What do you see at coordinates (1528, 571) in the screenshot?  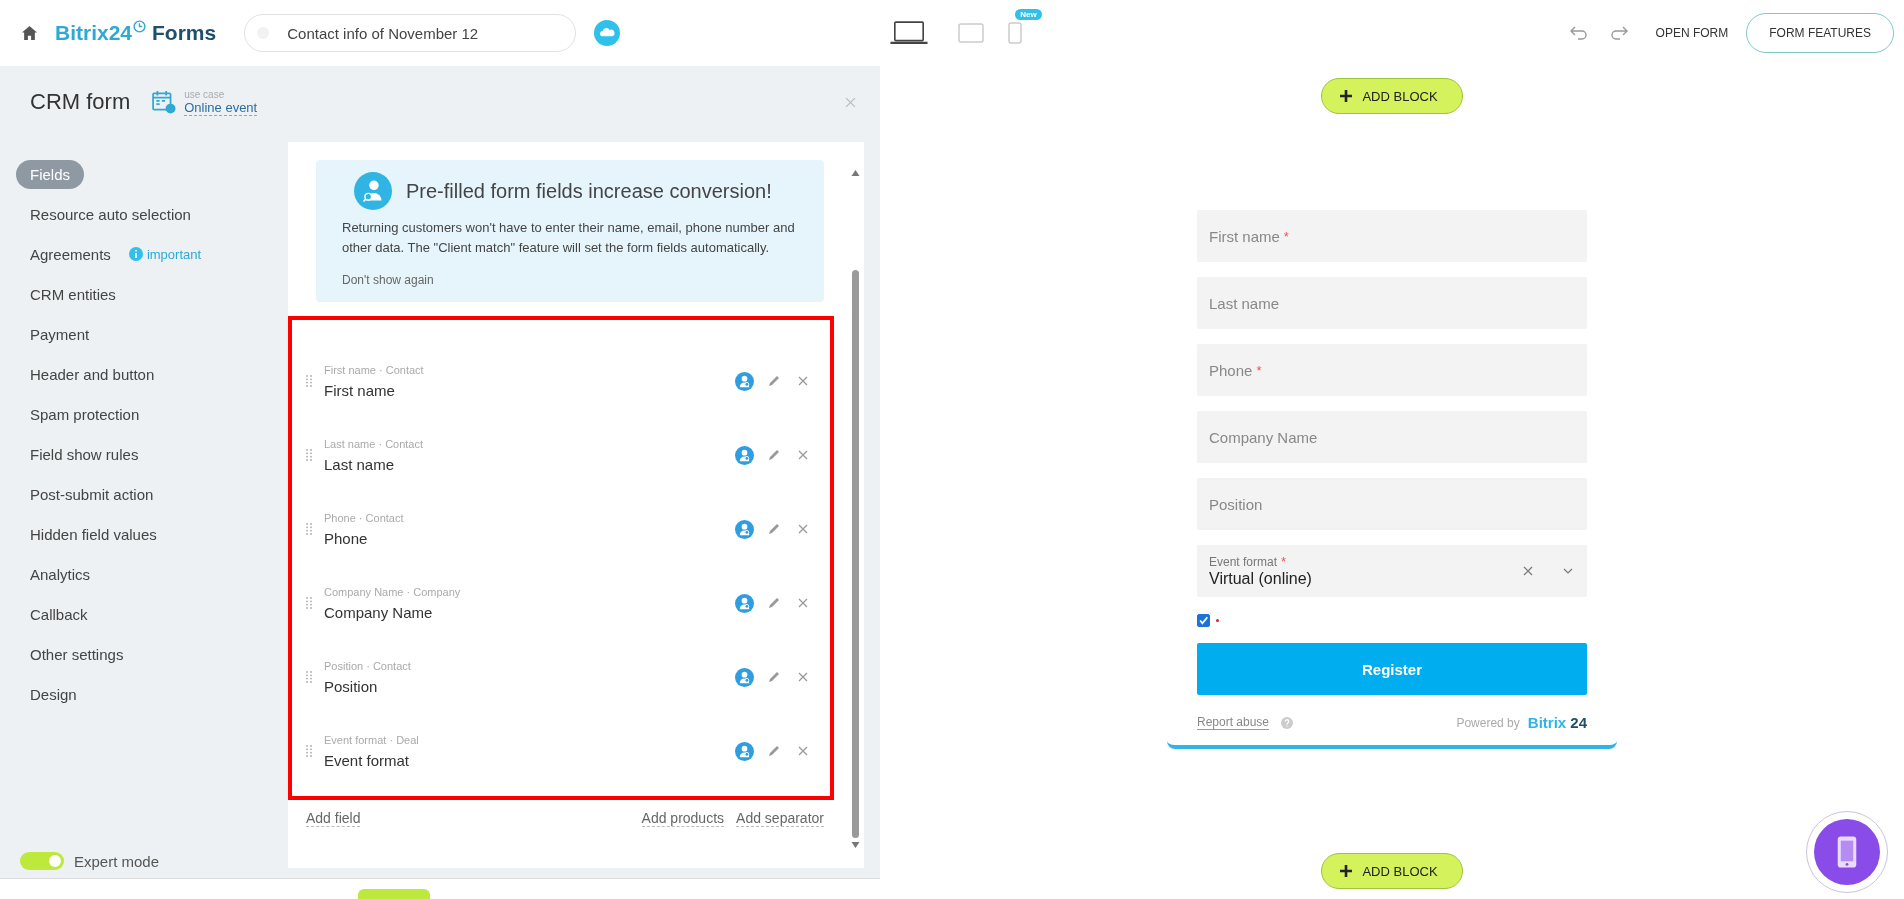 I see `clear-icon` at bounding box center [1528, 571].